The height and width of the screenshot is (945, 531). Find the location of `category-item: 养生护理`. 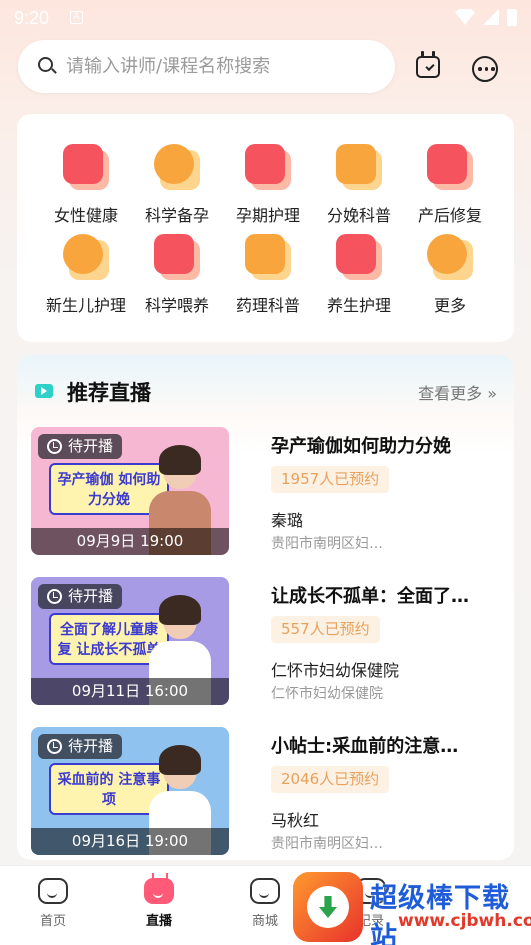

category-item: 养生护理 is located at coordinates (359, 280).